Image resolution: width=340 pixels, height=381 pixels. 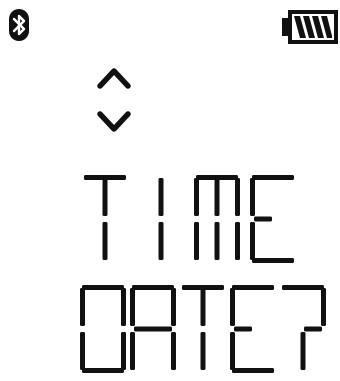 What do you see at coordinates (19, 25) in the screenshot?
I see `bluetooth-icon` at bounding box center [19, 25].